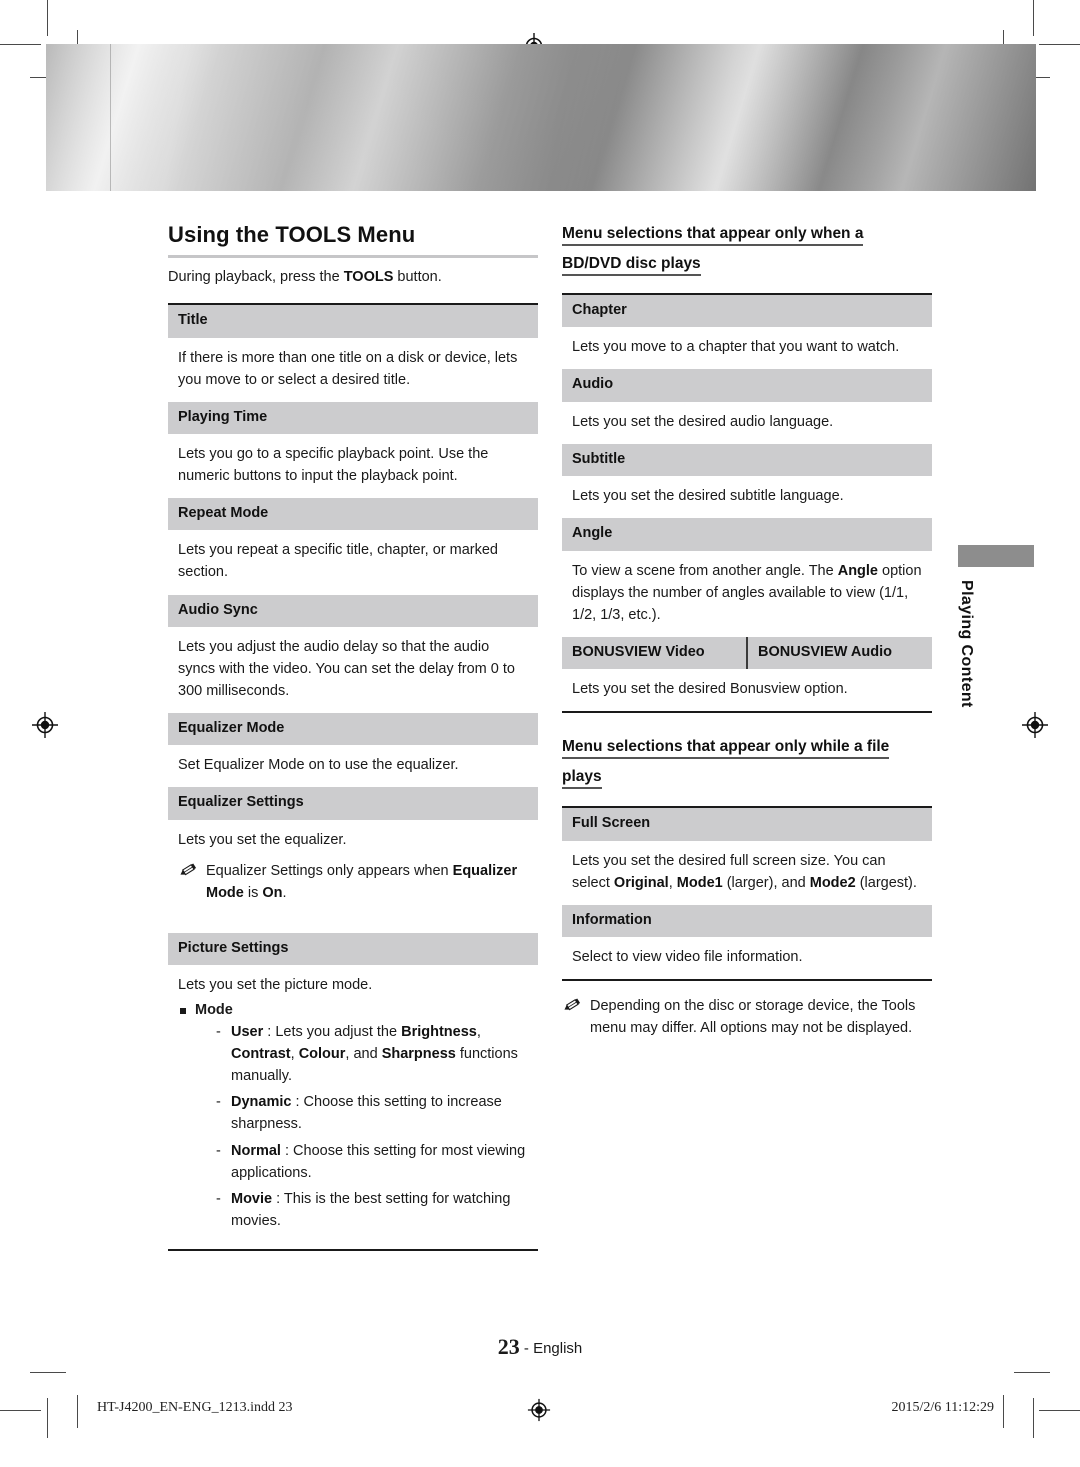 This screenshot has height=1467, width=1080. What do you see at coordinates (252, 1199) in the screenshot?
I see `picture-mode-movie-name: Movie` at bounding box center [252, 1199].